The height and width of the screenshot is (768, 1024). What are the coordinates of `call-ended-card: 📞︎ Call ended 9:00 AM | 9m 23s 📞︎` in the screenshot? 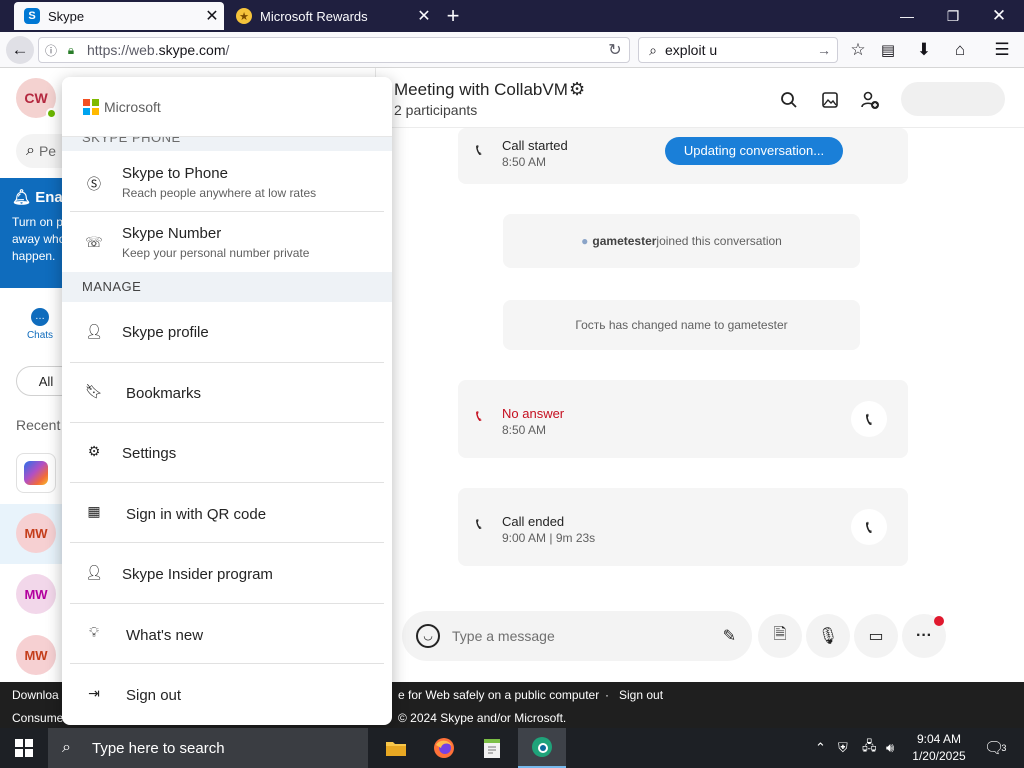 It's located at (683, 527).